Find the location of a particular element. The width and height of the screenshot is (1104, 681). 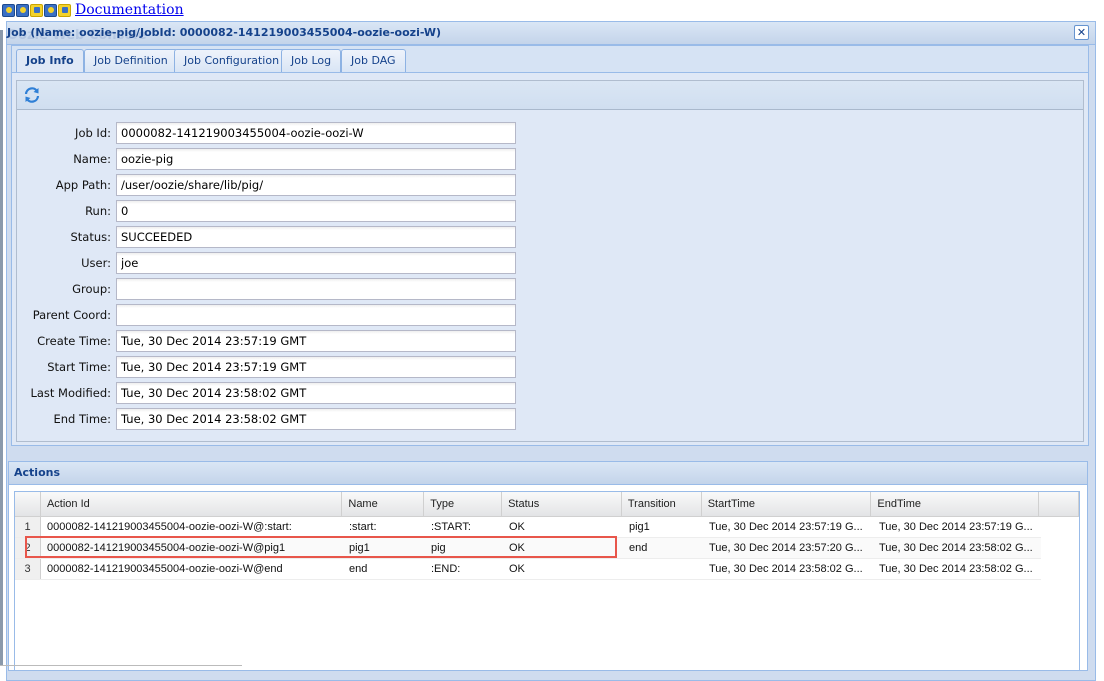

field-group: Group: is located at coordinates (266, 289).